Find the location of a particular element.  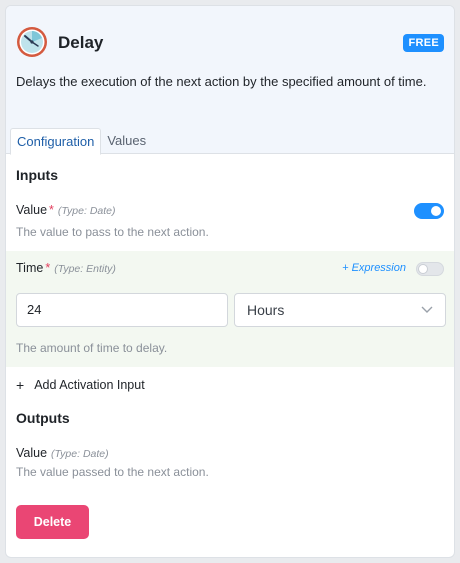

time-label-text: Time is located at coordinates (30, 268).